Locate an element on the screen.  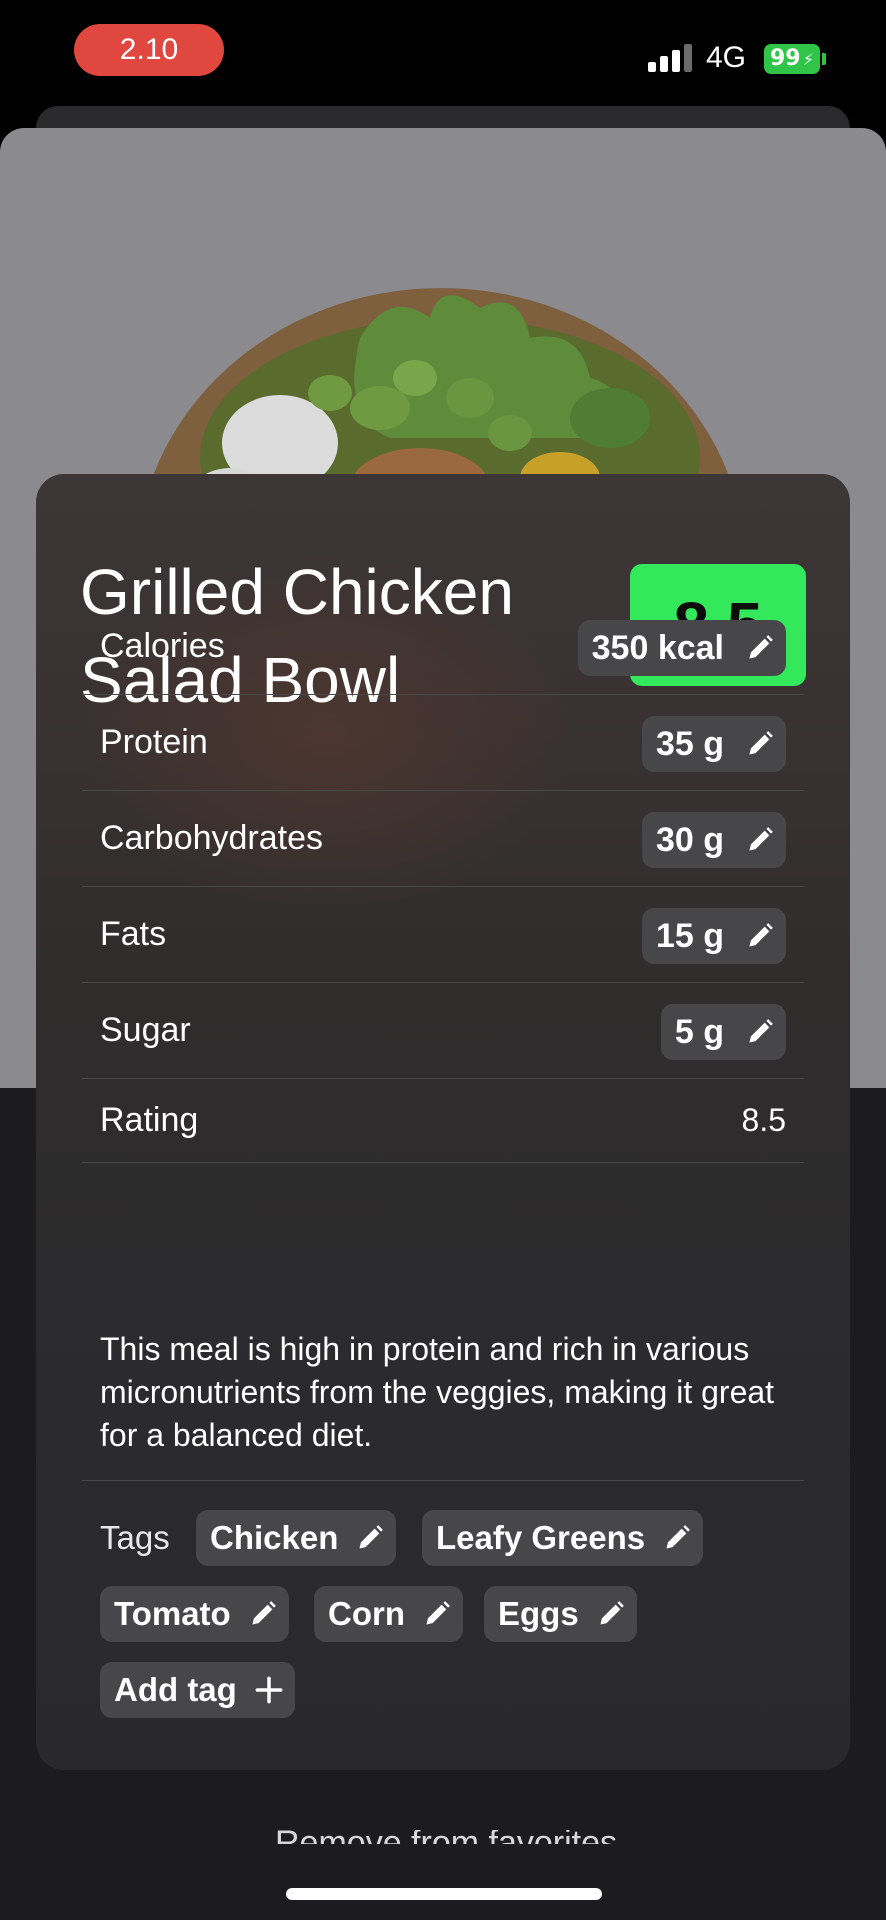
battery-tip is located at coordinates (824, 59).